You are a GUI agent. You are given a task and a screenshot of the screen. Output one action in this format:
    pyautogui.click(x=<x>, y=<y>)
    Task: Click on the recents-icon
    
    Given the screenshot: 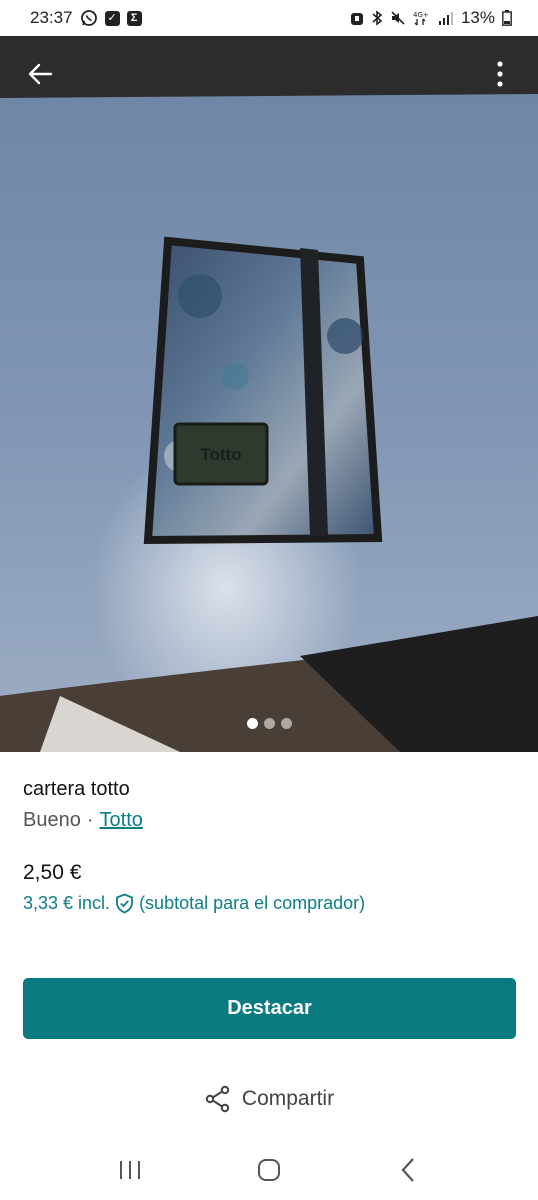 What is the action you would take?
    pyautogui.click(x=129, y=1170)
    